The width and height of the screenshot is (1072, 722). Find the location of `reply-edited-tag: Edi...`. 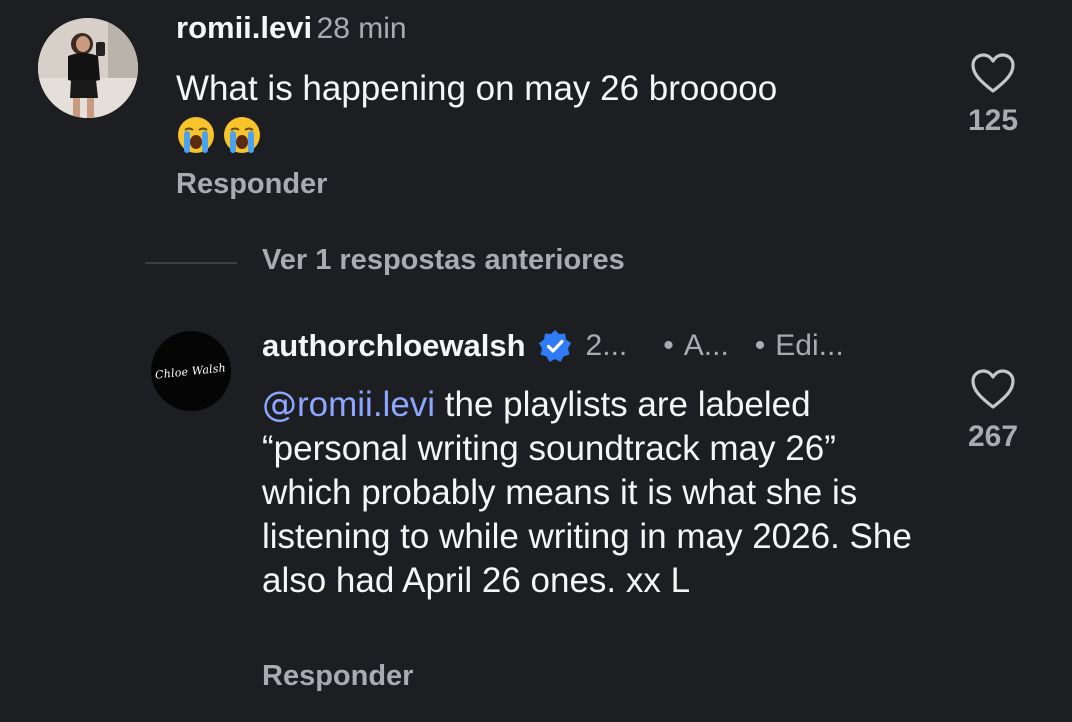

reply-edited-tag: Edi... is located at coordinates (809, 345).